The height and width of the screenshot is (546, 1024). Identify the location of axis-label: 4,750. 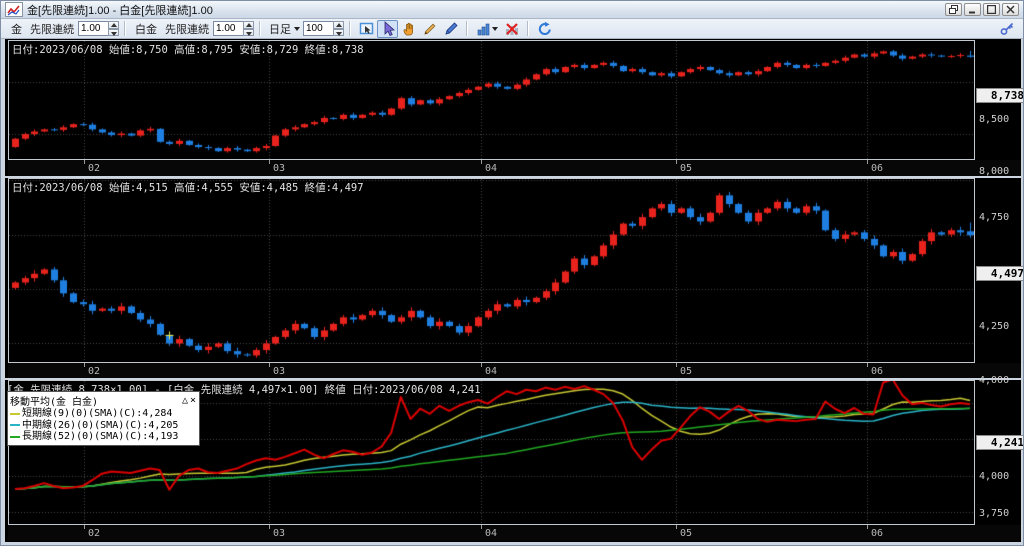
(994, 218).